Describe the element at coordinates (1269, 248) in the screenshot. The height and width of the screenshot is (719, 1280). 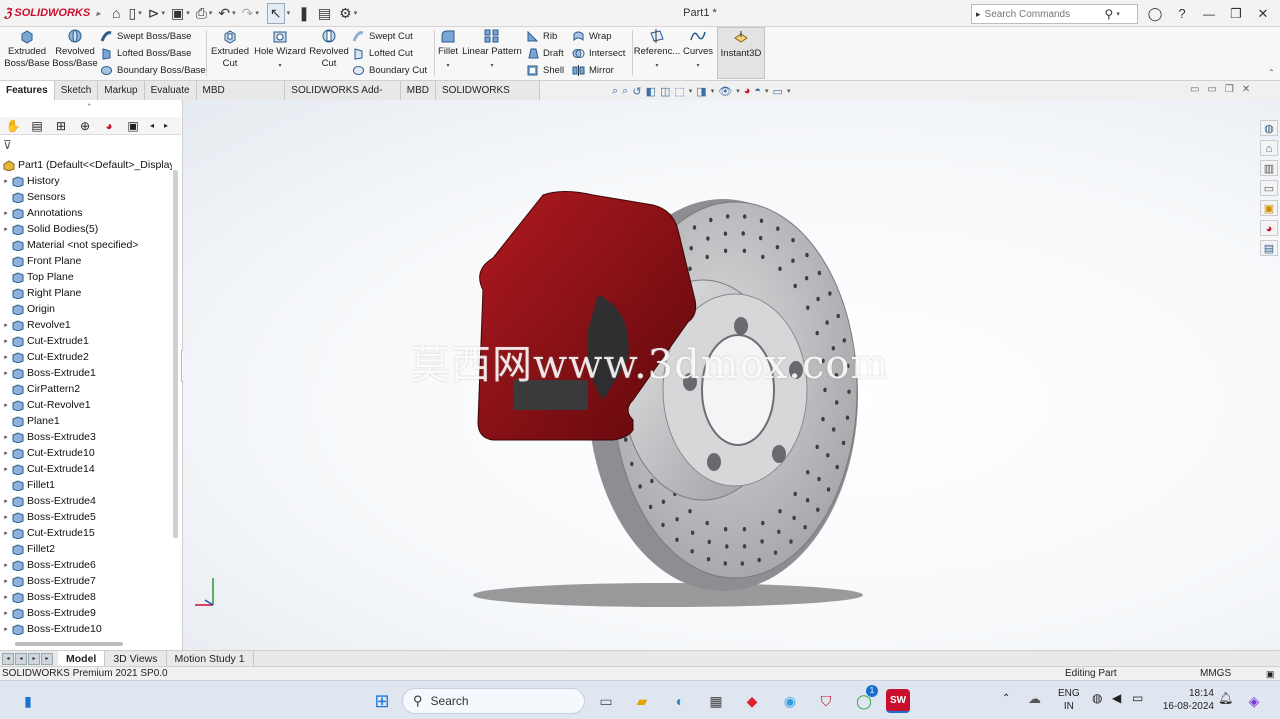
I see `custom-properties-icon: ▤` at that location.